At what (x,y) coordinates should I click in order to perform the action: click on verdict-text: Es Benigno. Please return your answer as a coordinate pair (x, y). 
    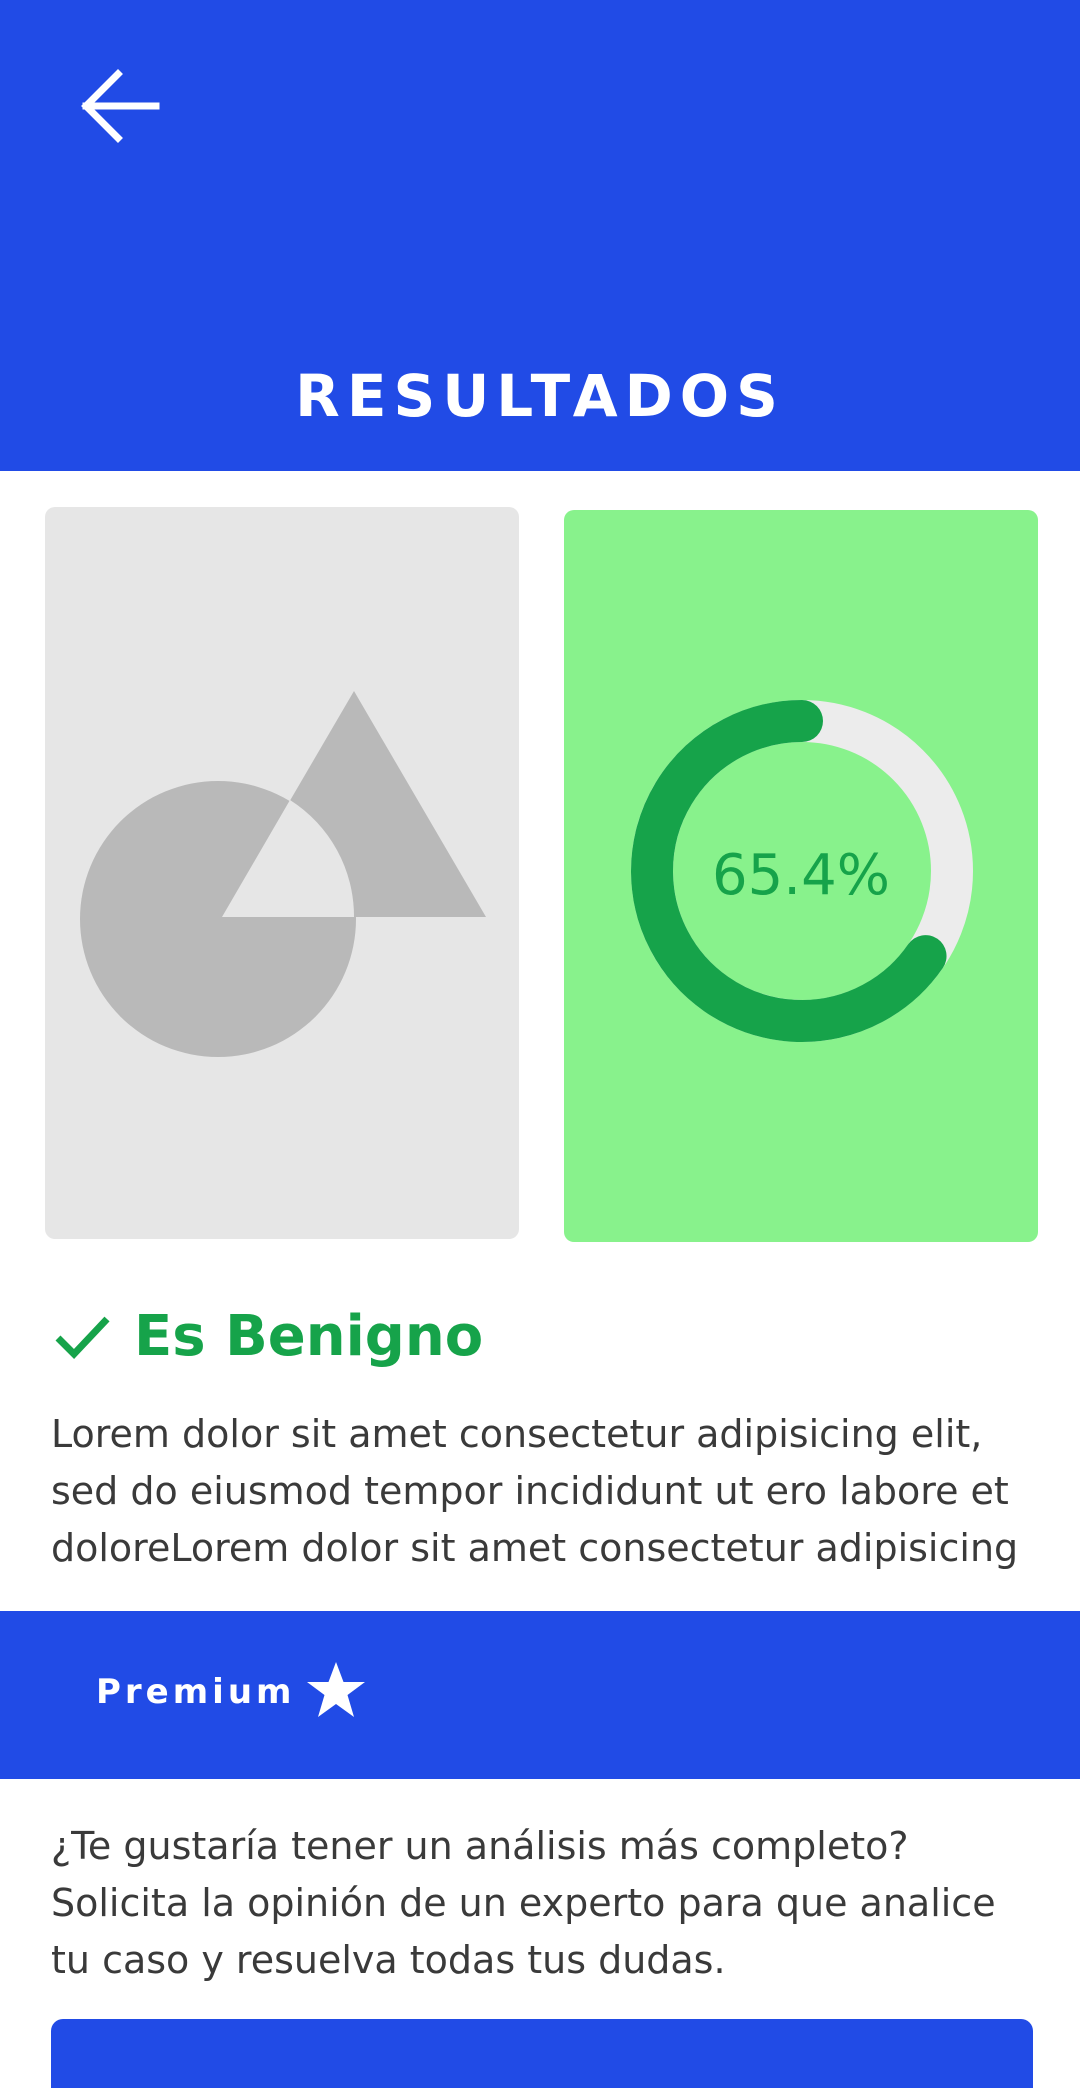
    Looking at the image, I should click on (309, 1336).